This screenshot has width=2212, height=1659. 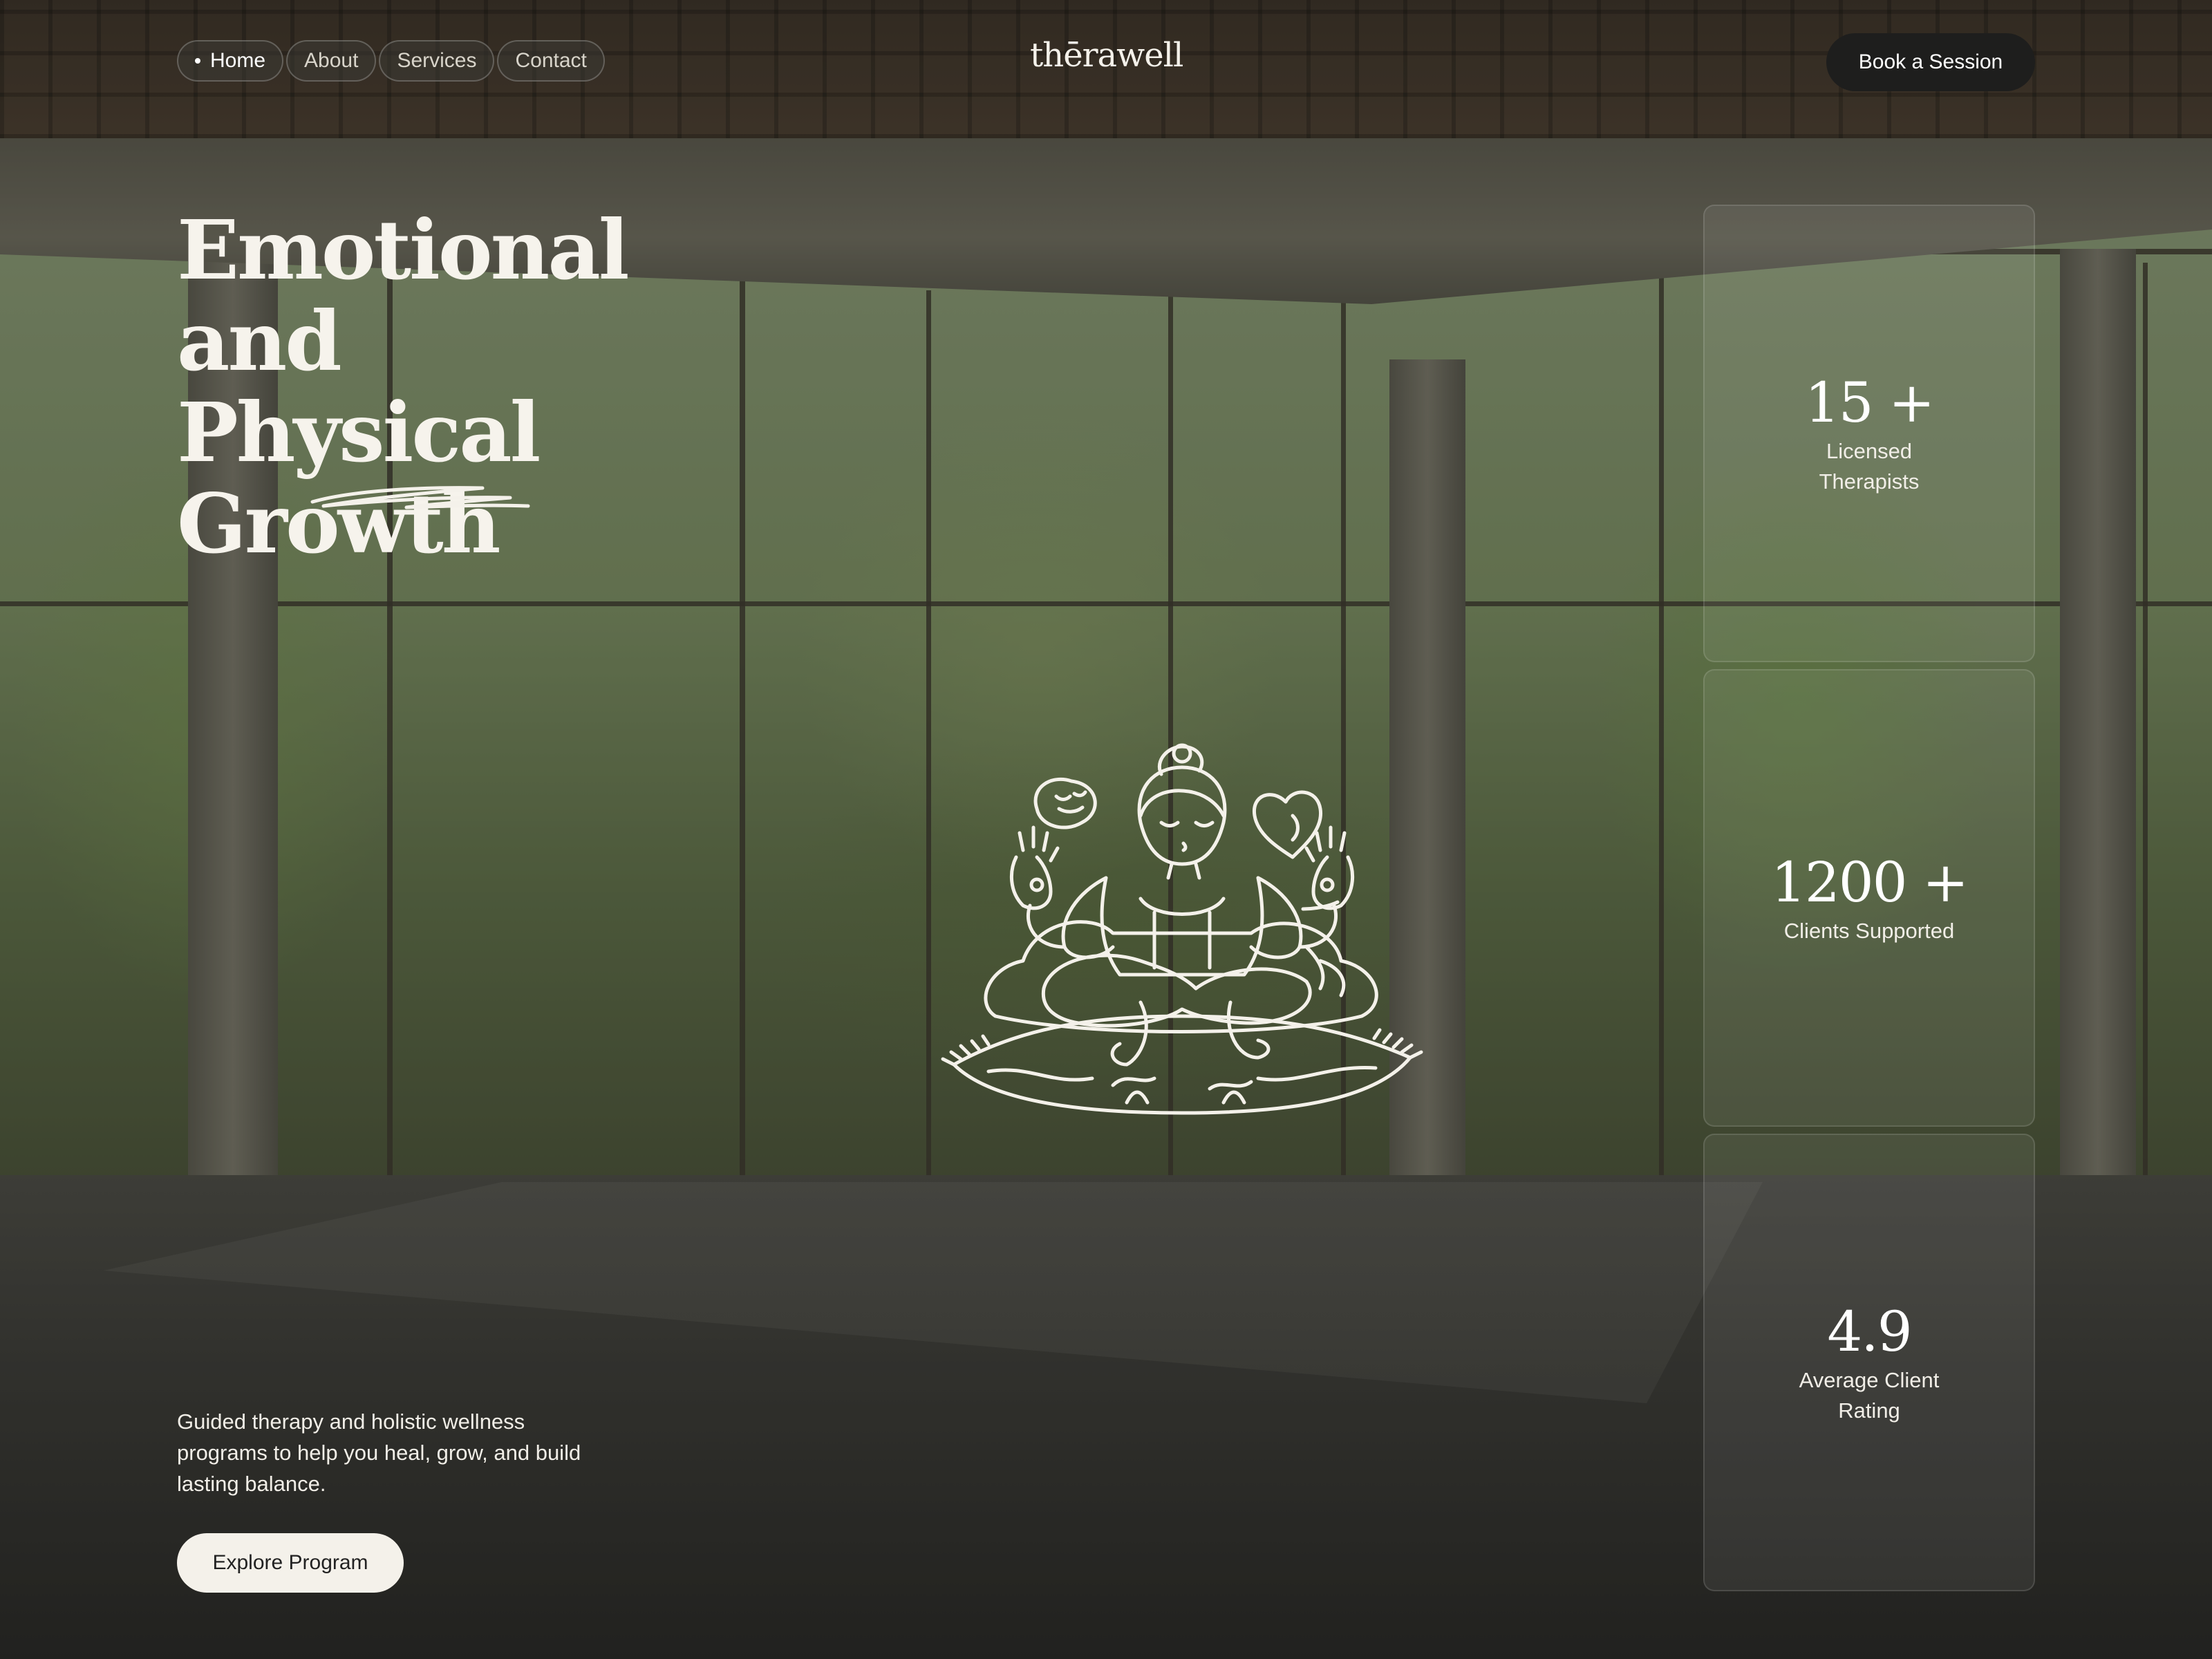 I want to click on stat-card-therapists: 15 + Licensed Therapists, so click(x=1869, y=433).